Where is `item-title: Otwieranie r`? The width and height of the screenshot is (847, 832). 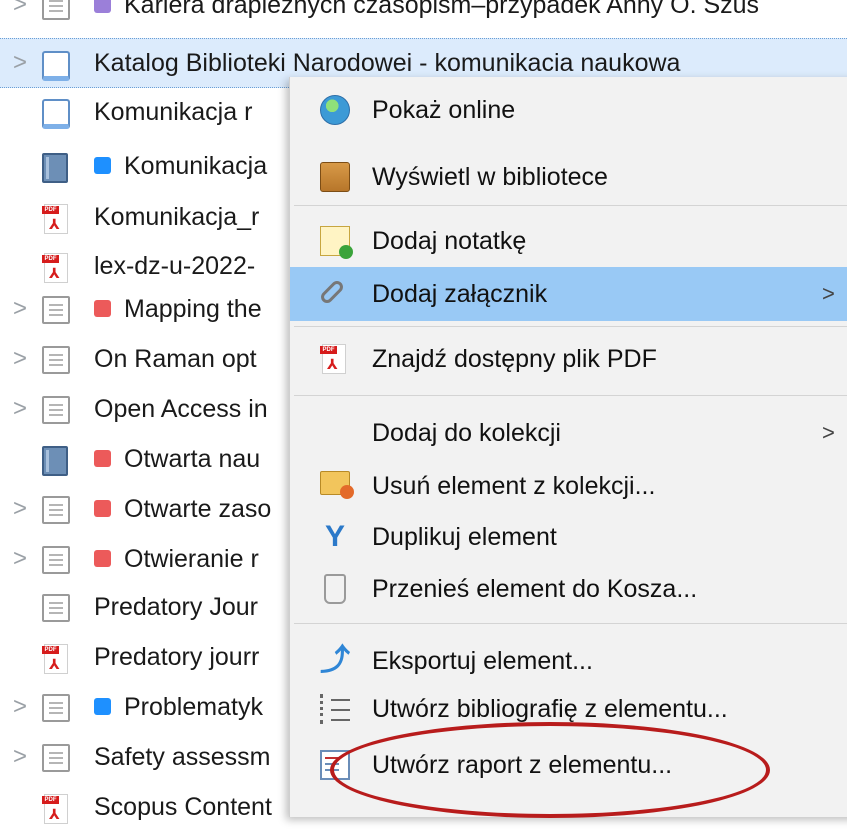 item-title: Otwieranie r is located at coordinates (191, 558).